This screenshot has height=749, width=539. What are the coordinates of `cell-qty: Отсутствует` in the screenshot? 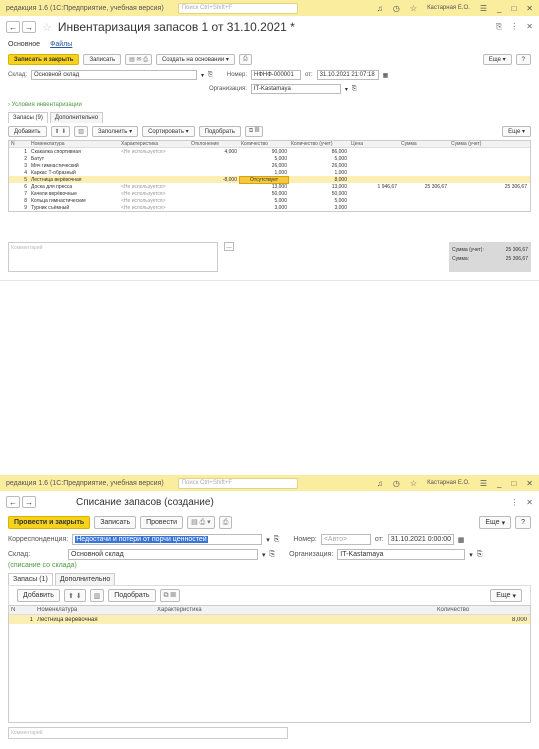 It's located at (264, 179).